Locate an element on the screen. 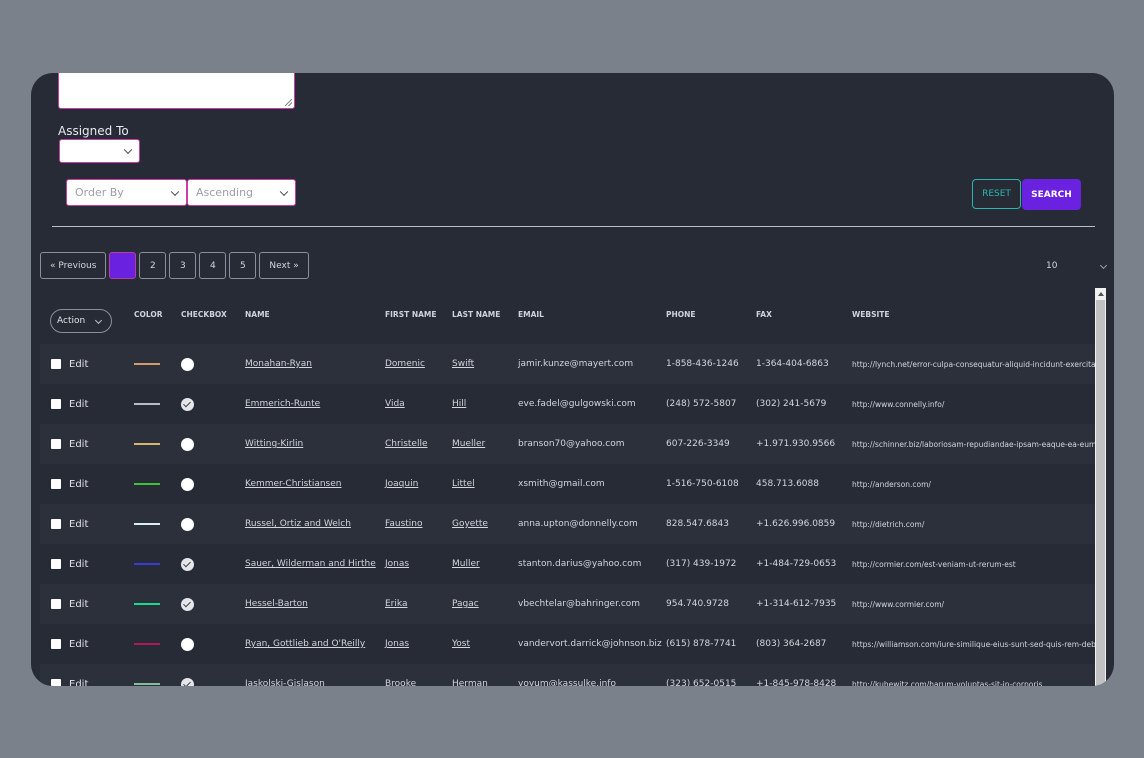 This screenshot has height=758, width=1144. page-button-1: 1 is located at coordinates (123, 265).